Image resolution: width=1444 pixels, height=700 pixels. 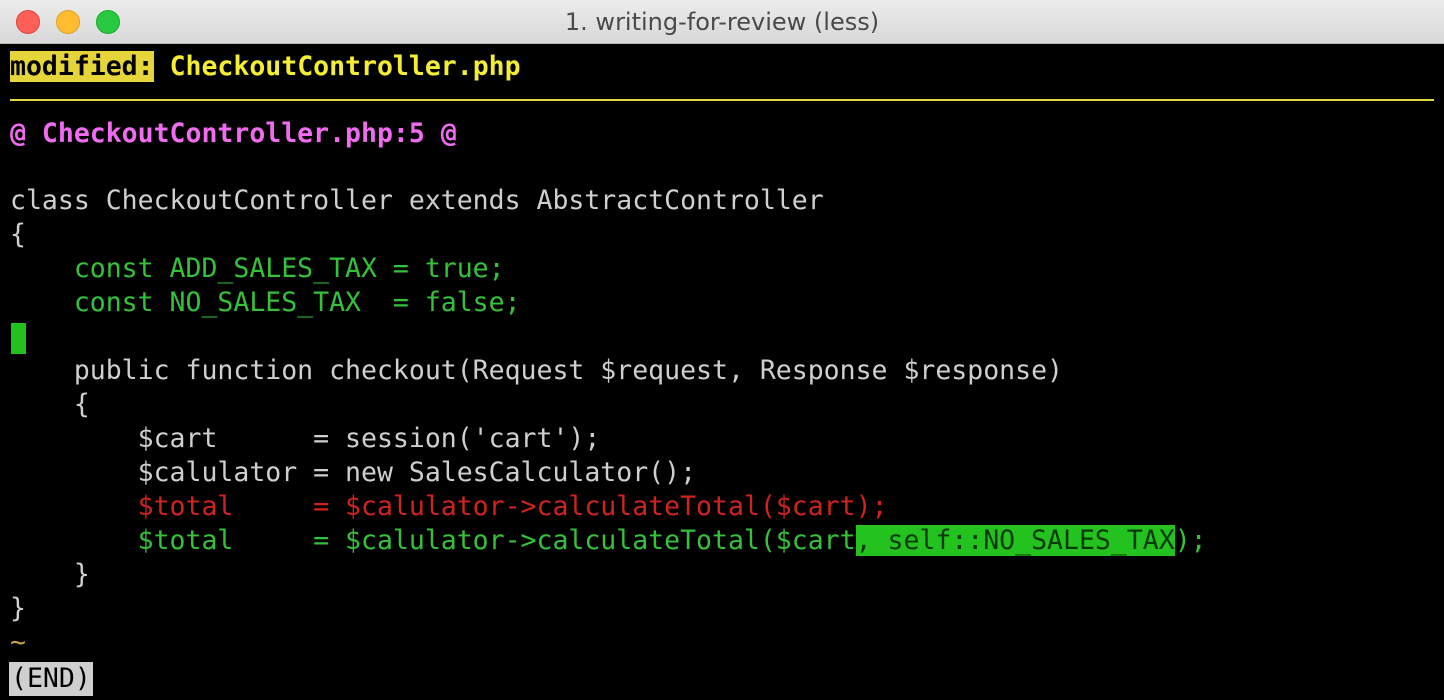 What do you see at coordinates (1190, 540) in the screenshot?
I see `added-line-total-suffix: );` at bounding box center [1190, 540].